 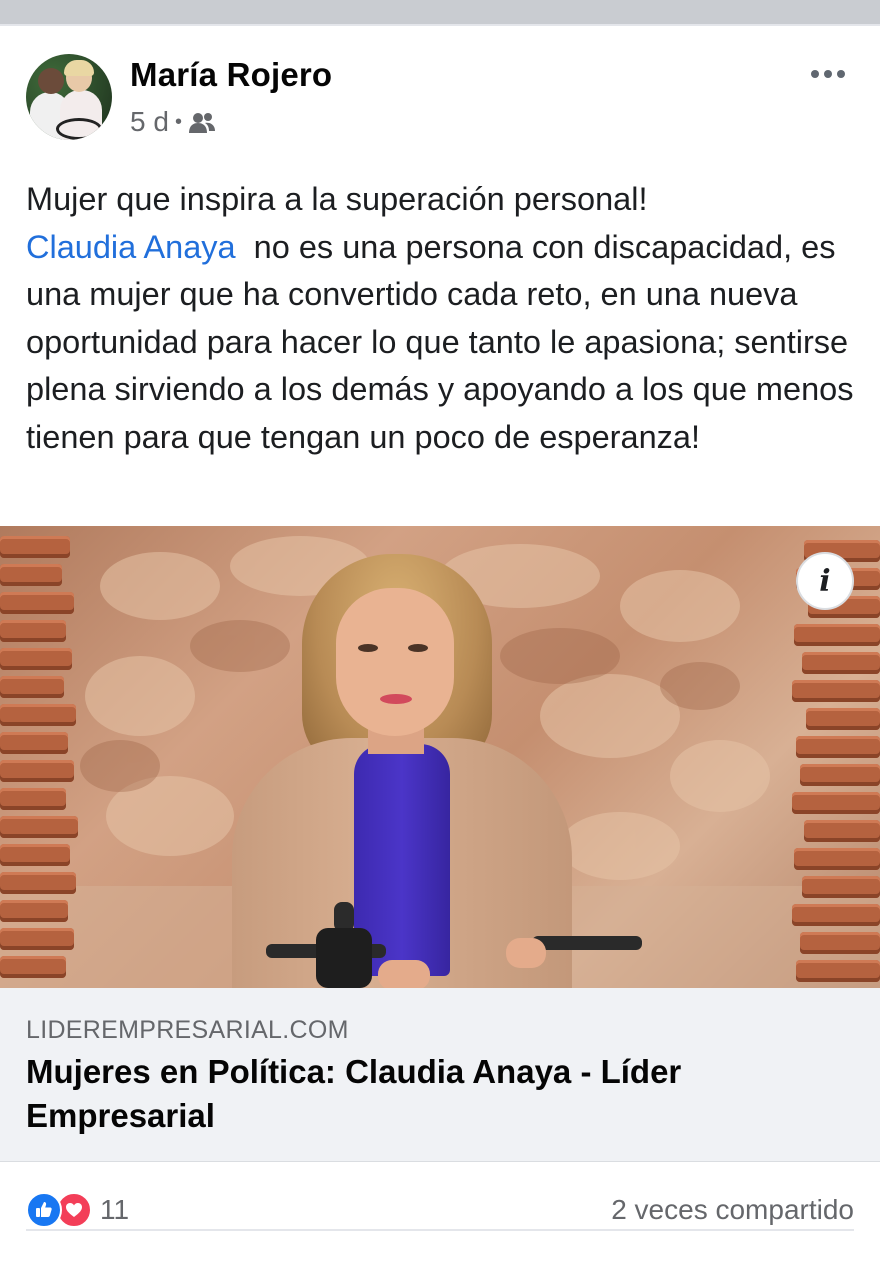 What do you see at coordinates (77, 1210) in the screenshot?
I see `reactions-summary: 11` at bounding box center [77, 1210].